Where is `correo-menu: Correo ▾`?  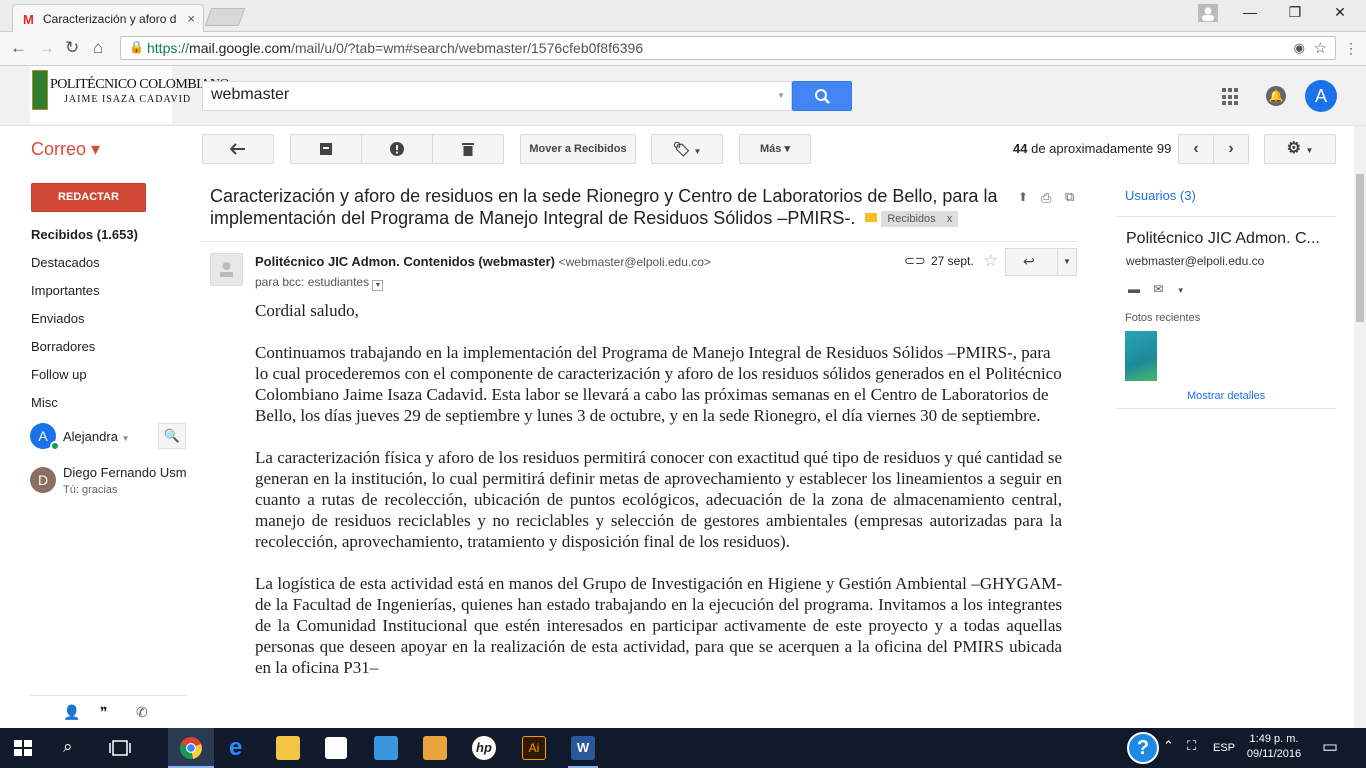 correo-menu: Correo ▾ is located at coordinates (65, 149).